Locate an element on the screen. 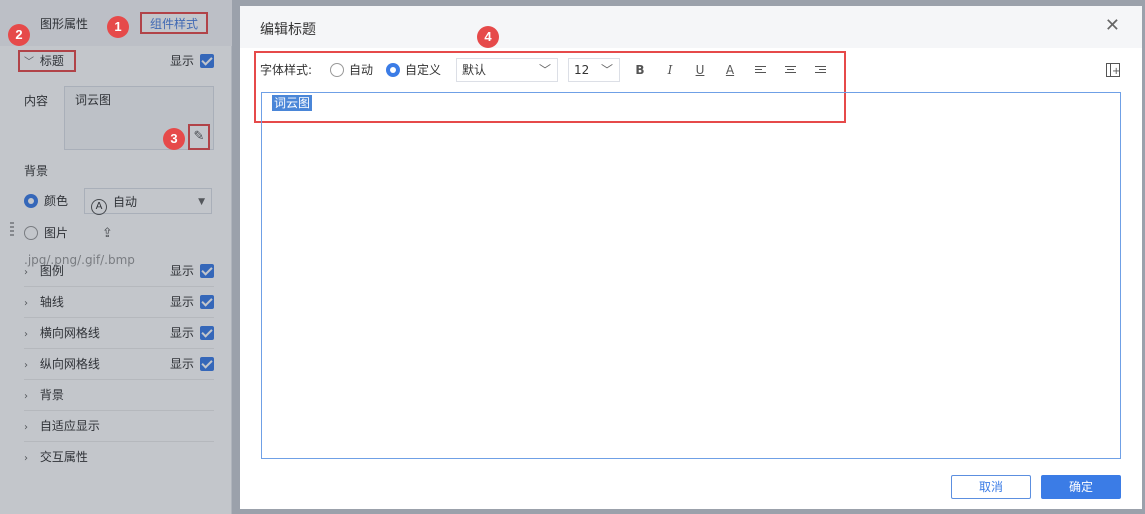 The height and width of the screenshot is (514, 1145). custom-radio: 自定义 is located at coordinates (413, 70).